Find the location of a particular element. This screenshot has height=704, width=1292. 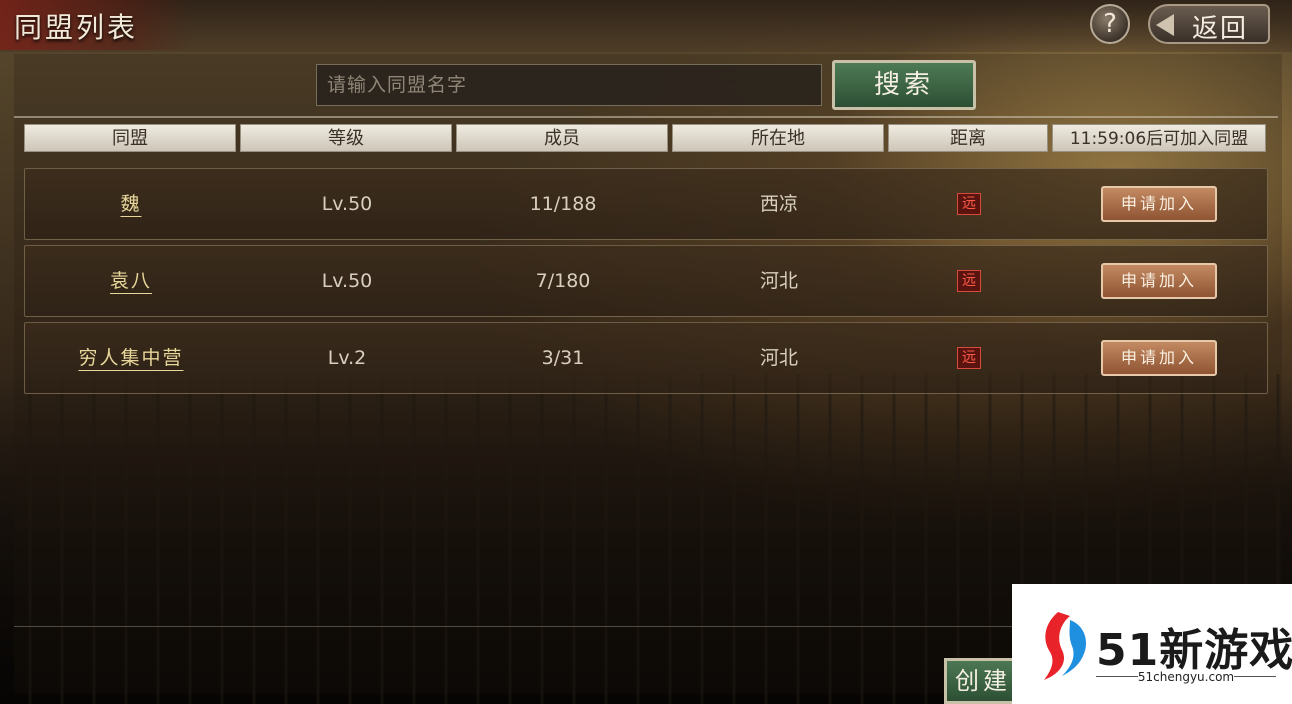

search-button: 搜索 is located at coordinates (904, 85).